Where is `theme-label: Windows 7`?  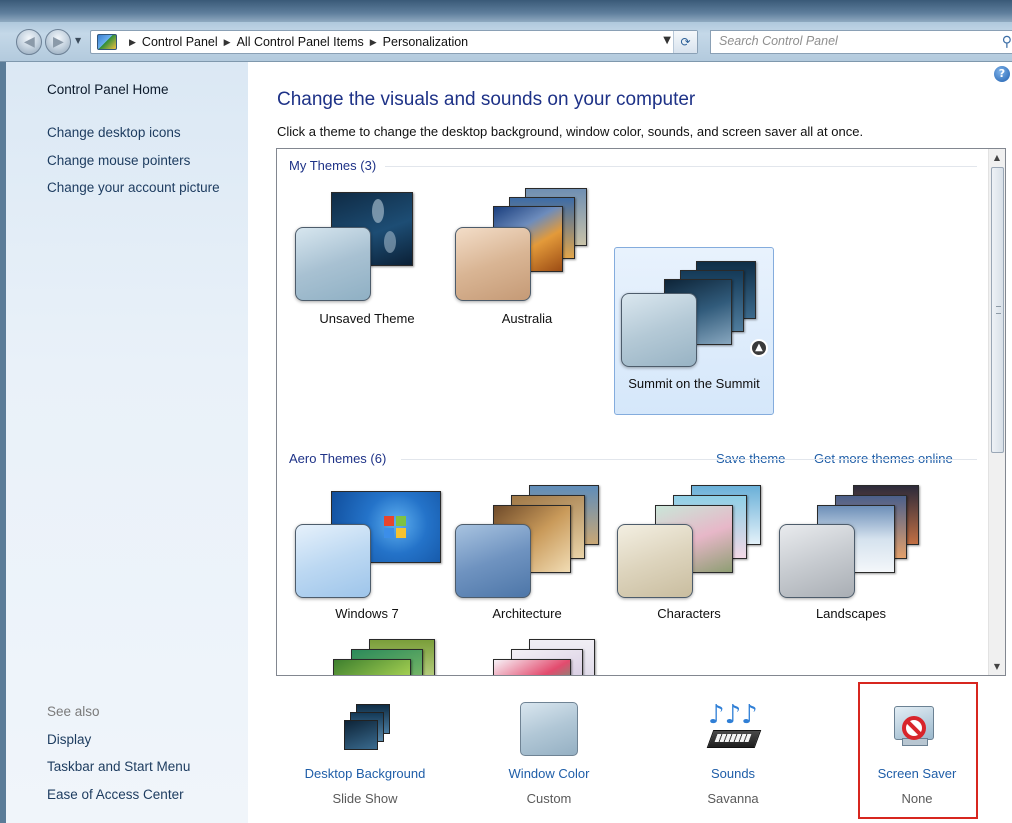
theme-label: Windows 7 is located at coordinates (367, 613).